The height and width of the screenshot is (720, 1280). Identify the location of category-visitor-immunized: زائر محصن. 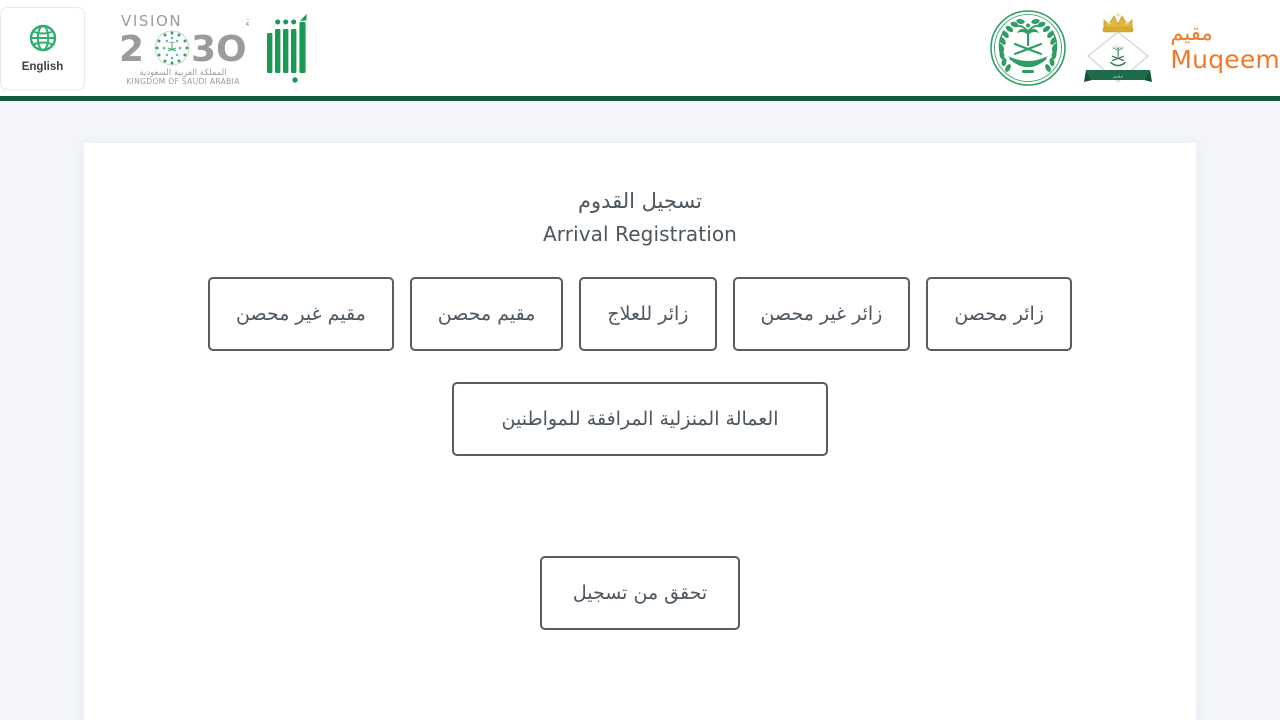
(999, 314).